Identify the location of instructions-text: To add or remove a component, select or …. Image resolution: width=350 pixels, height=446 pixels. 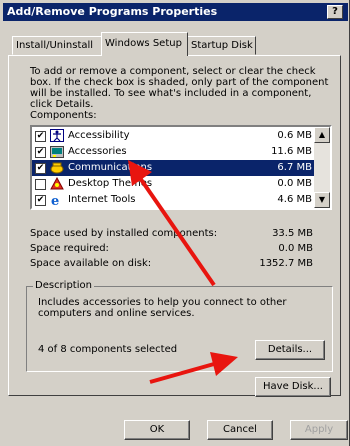
(179, 88).